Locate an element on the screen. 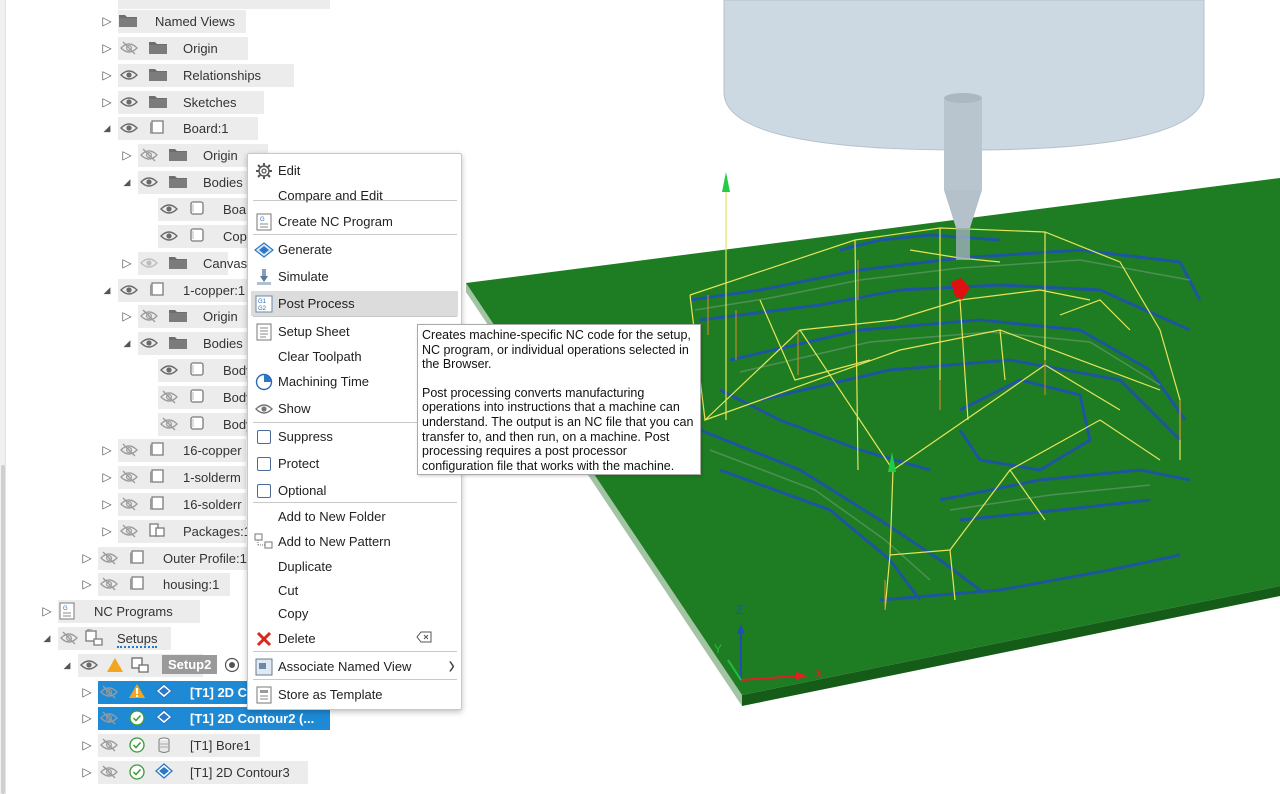 This screenshot has width=1280, height=794. tree-row: ▷ Sketches is located at coordinates (170, 102).